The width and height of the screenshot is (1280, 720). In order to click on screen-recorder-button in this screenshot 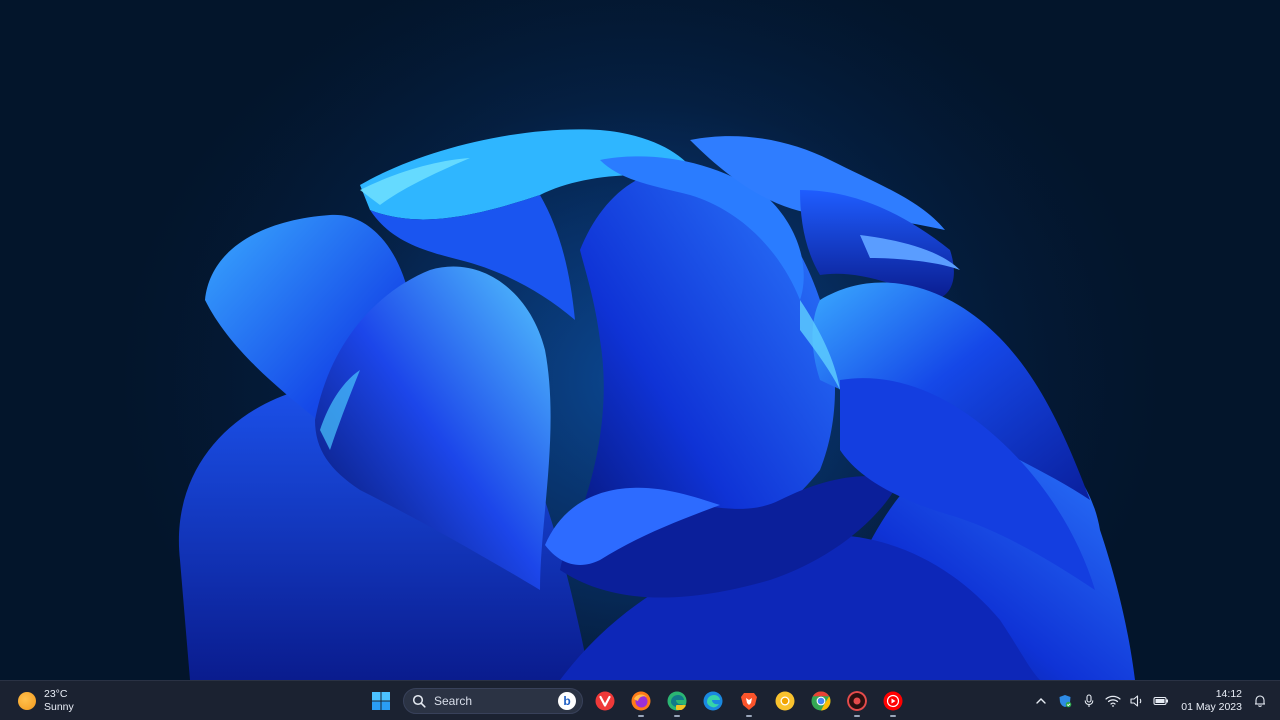, I will do `click(857, 701)`.